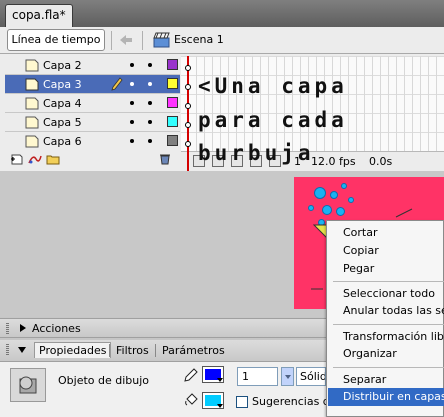 The width and height of the screenshot is (444, 417). What do you see at coordinates (56, 40) in the screenshot?
I see `timeline-toggle-button: Línea de tiempo` at bounding box center [56, 40].